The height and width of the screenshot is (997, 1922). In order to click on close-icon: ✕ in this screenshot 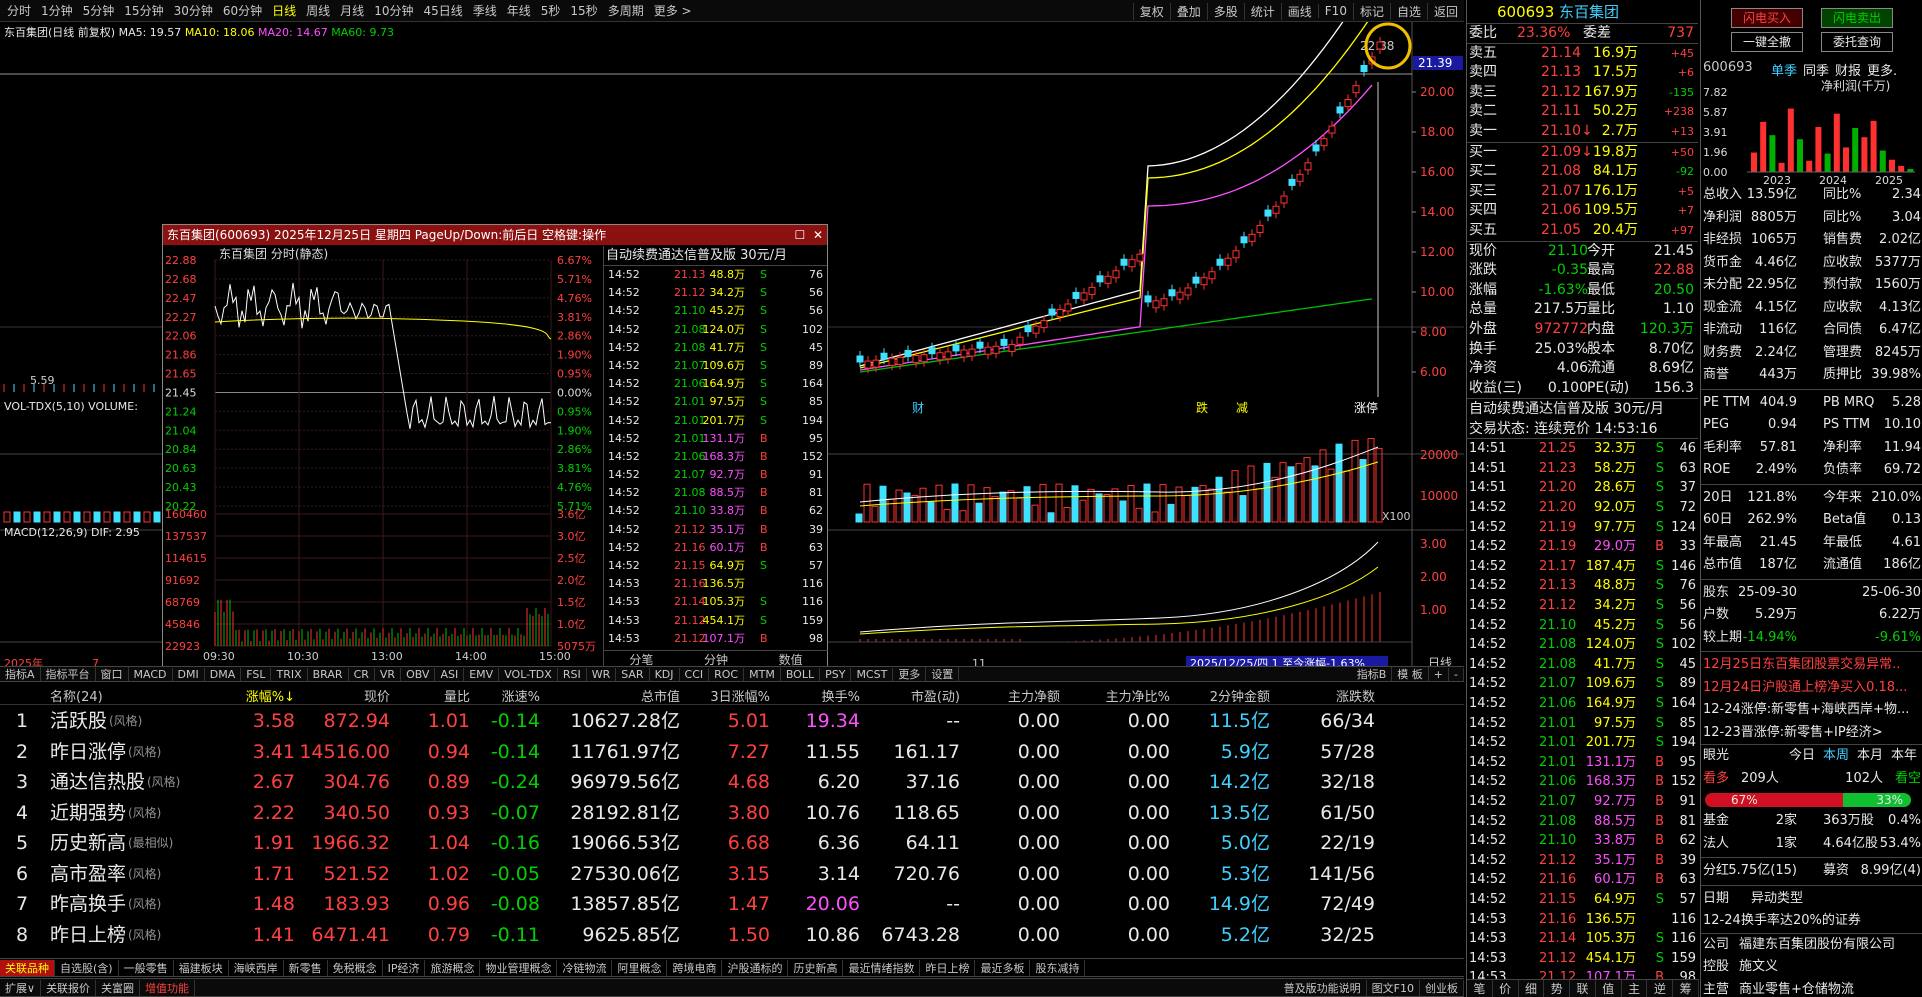, I will do `click(818, 235)`.